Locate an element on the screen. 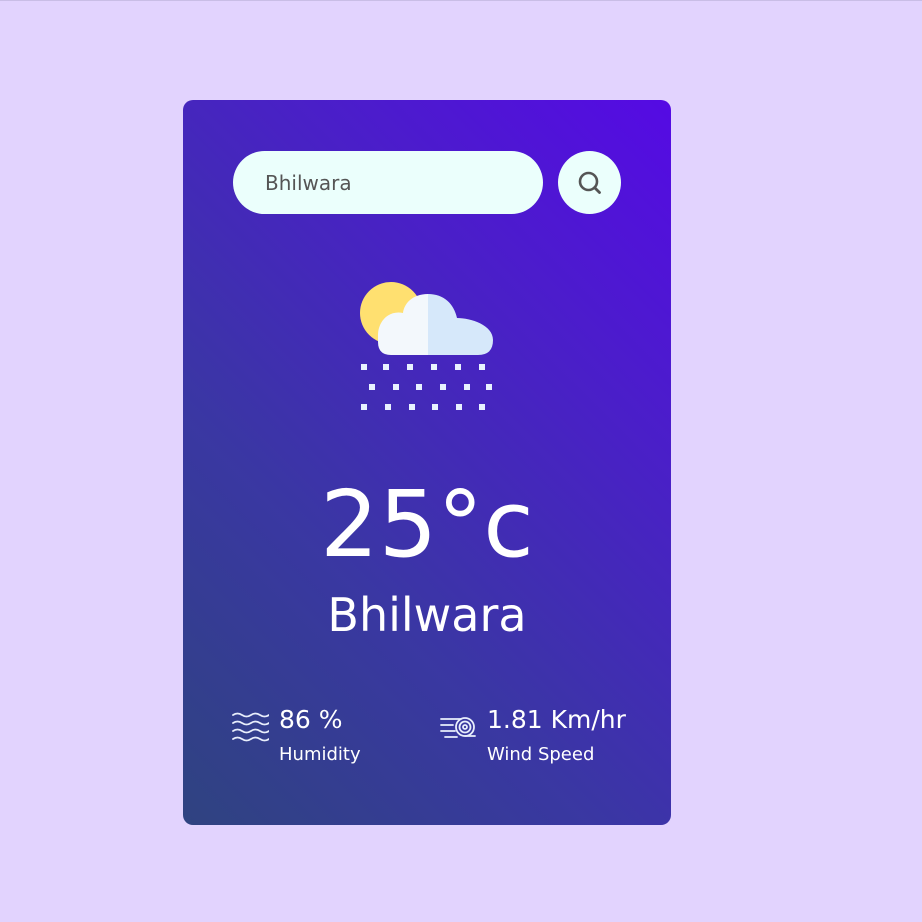 The height and width of the screenshot is (922, 922). search-input-value: Bhilwara is located at coordinates (308, 182).